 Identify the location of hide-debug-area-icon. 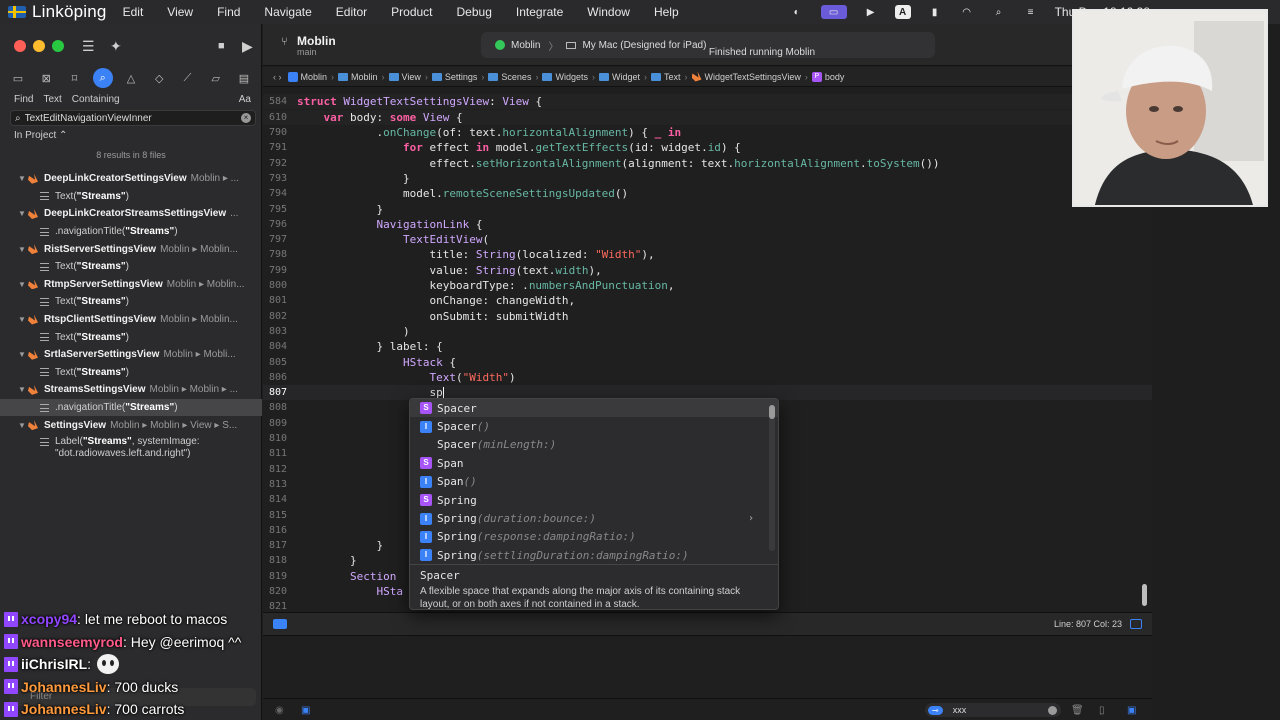
(280, 624).